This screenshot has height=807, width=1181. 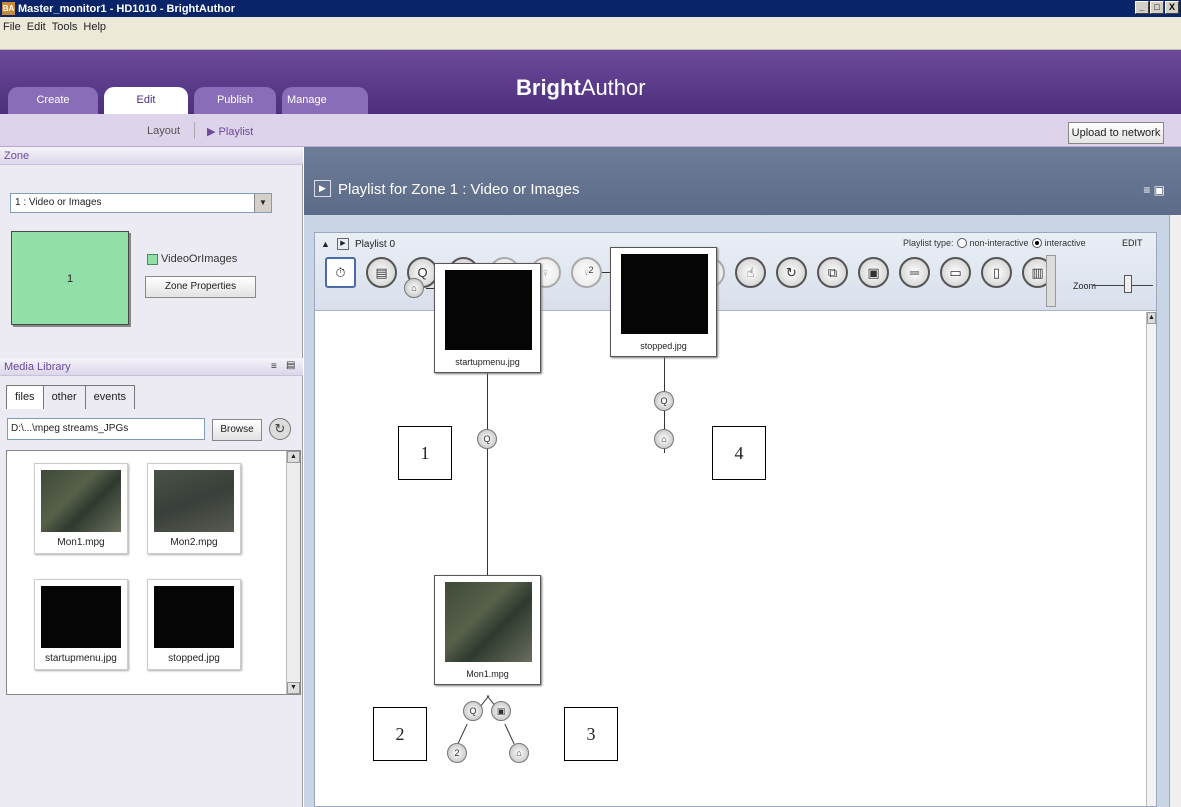 I want to click on collapse-icon: ▲, so click(x=325, y=244).